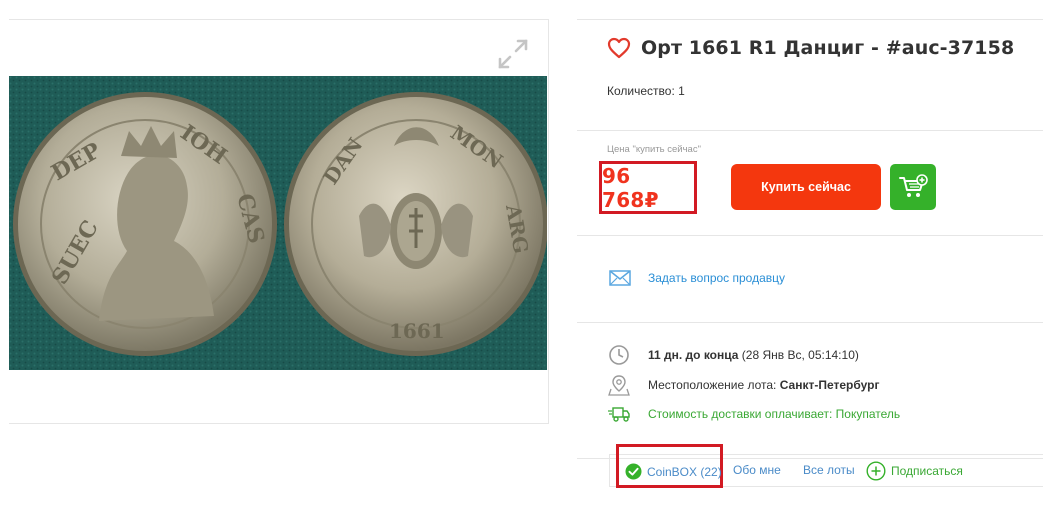 The height and width of the screenshot is (512, 1043). I want to click on truck-icon, so click(619, 414).